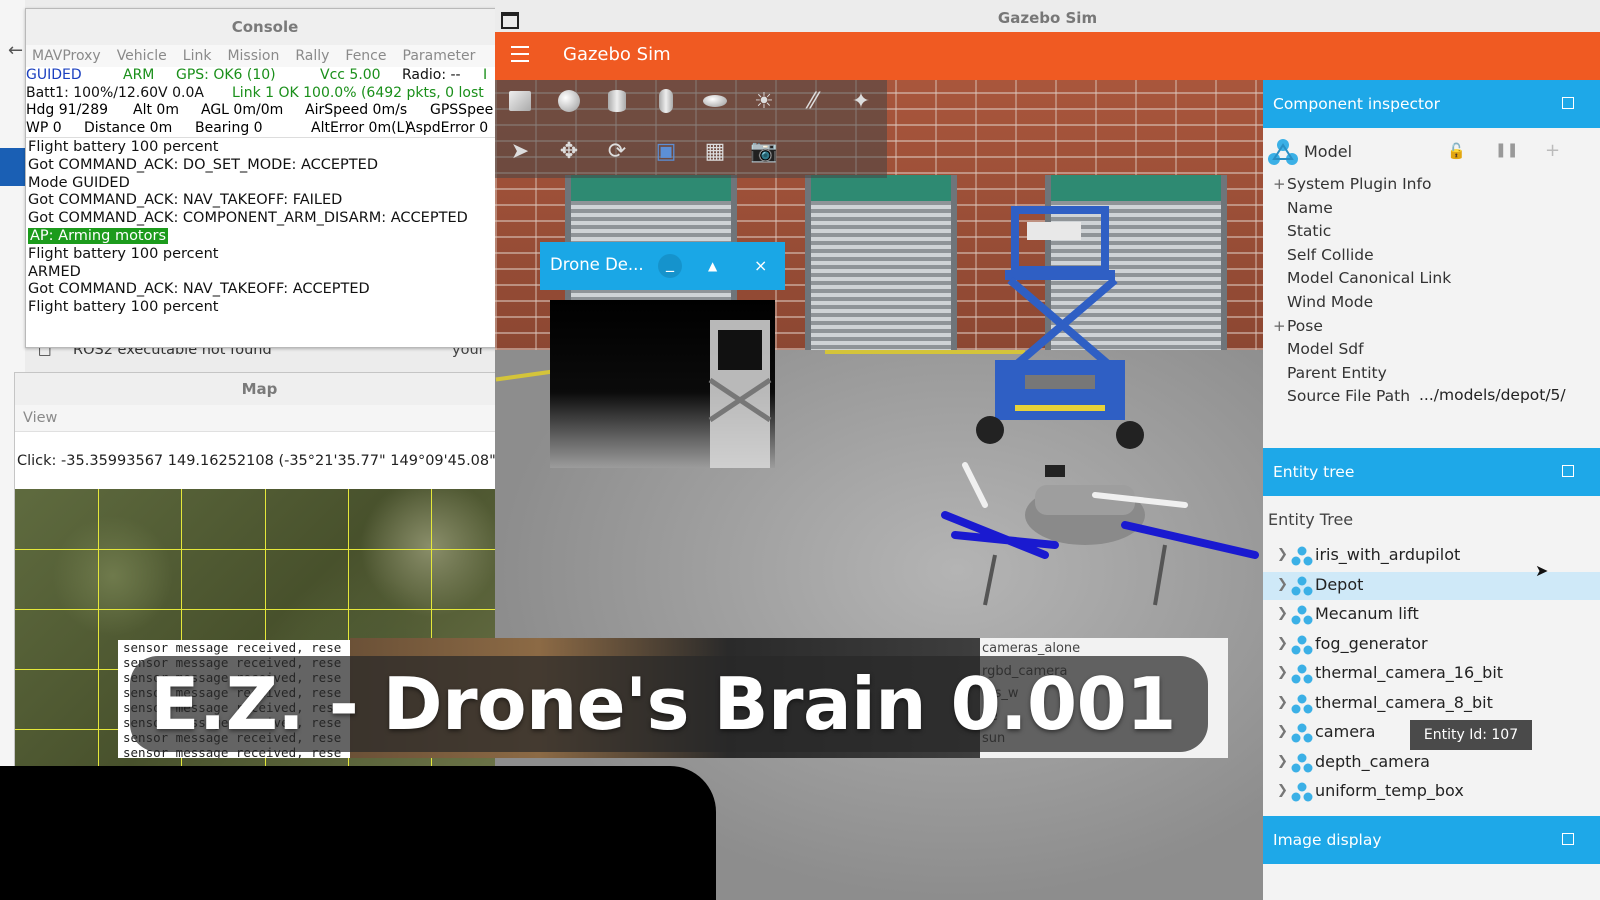 The height and width of the screenshot is (900, 1600). What do you see at coordinates (12, 167) in the screenshot?
I see `background-selection-bar` at bounding box center [12, 167].